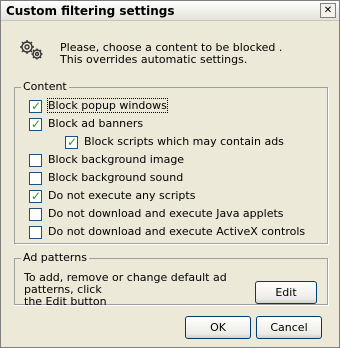 Image resolution: width=340 pixels, height=348 pixels. What do you see at coordinates (184, 141) in the screenshot?
I see `block-scripts-ads-label: Block scripts which may contain ads` at bounding box center [184, 141].